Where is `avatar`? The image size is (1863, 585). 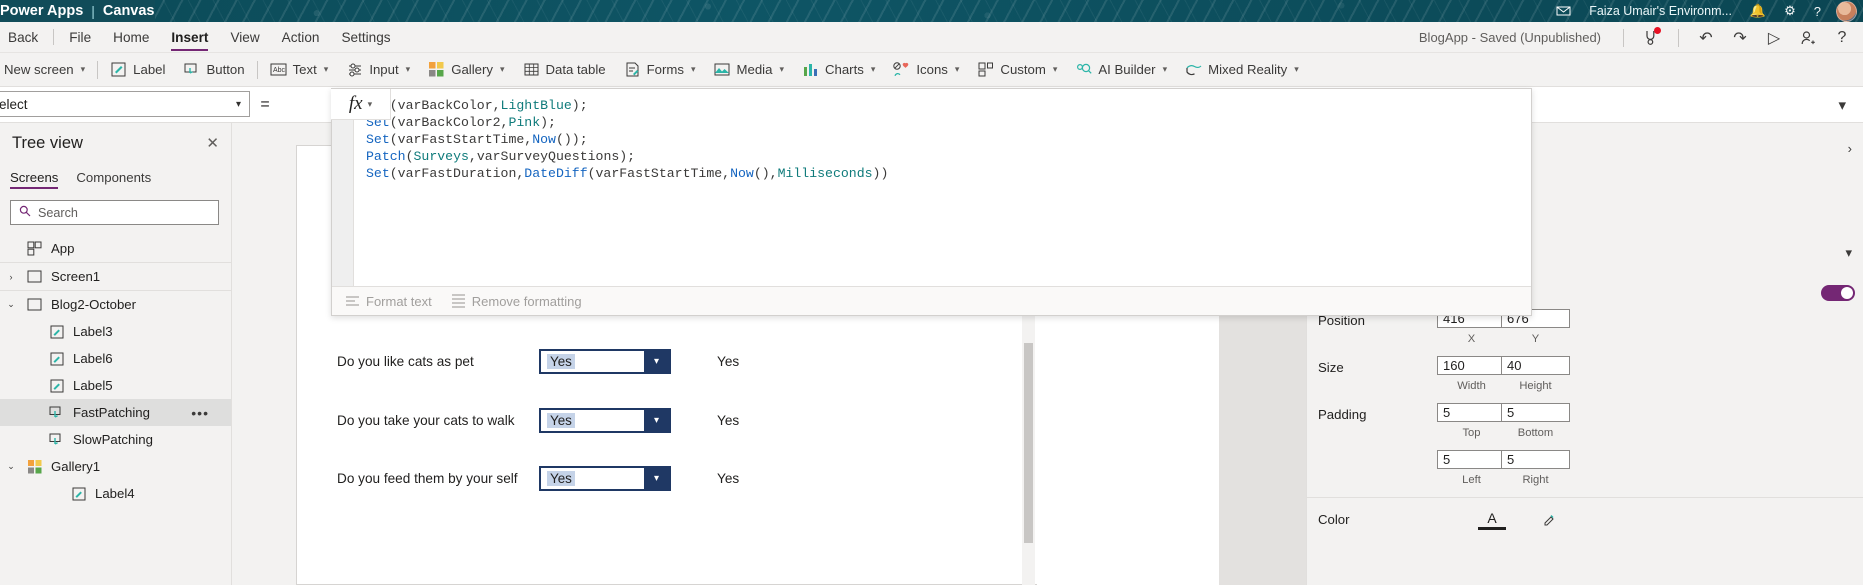
avatar is located at coordinates (1846, 11).